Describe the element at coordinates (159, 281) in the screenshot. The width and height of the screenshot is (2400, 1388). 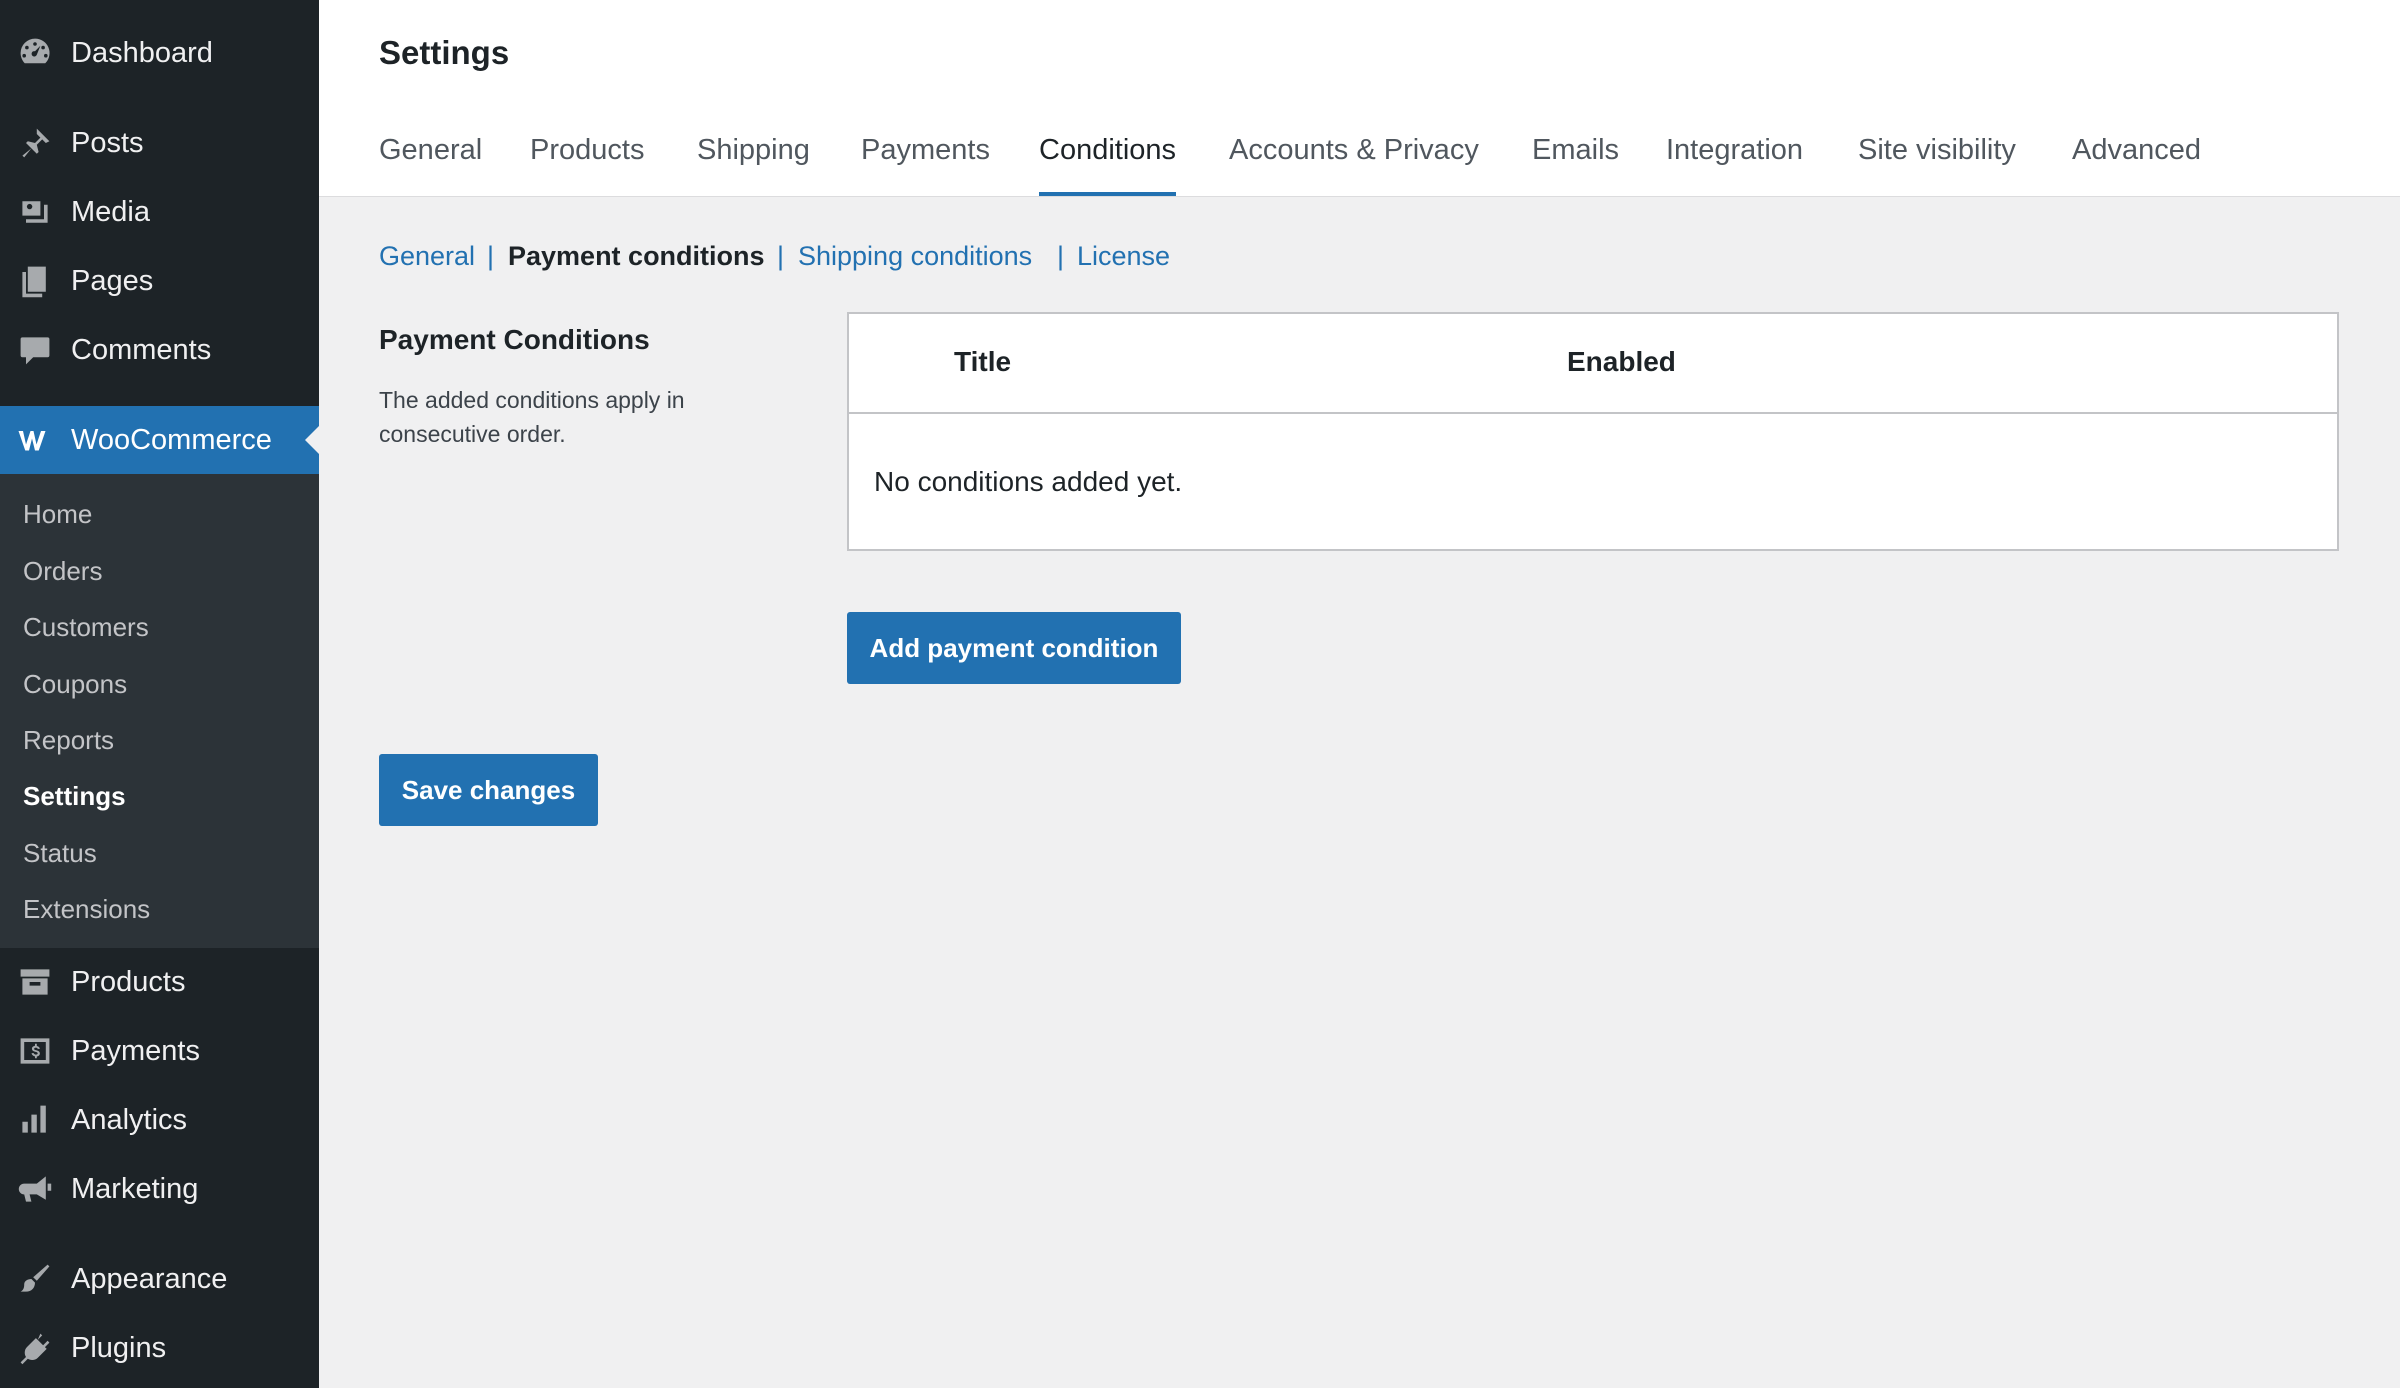
I see `menu-item-pages: Pages` at that location.